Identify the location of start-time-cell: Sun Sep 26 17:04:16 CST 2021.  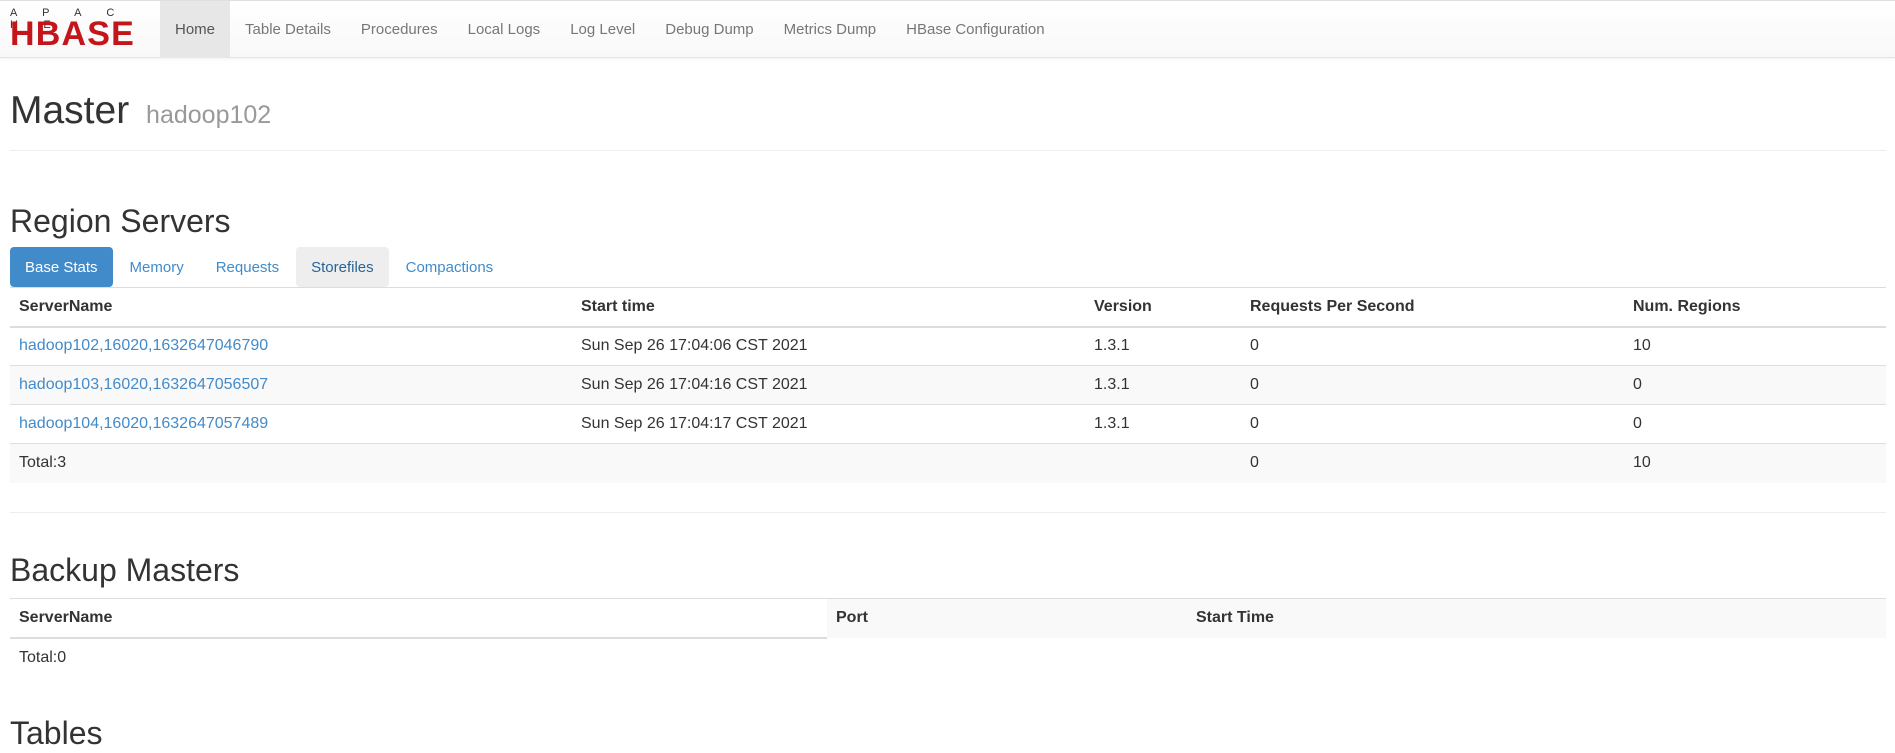
(828, 385).